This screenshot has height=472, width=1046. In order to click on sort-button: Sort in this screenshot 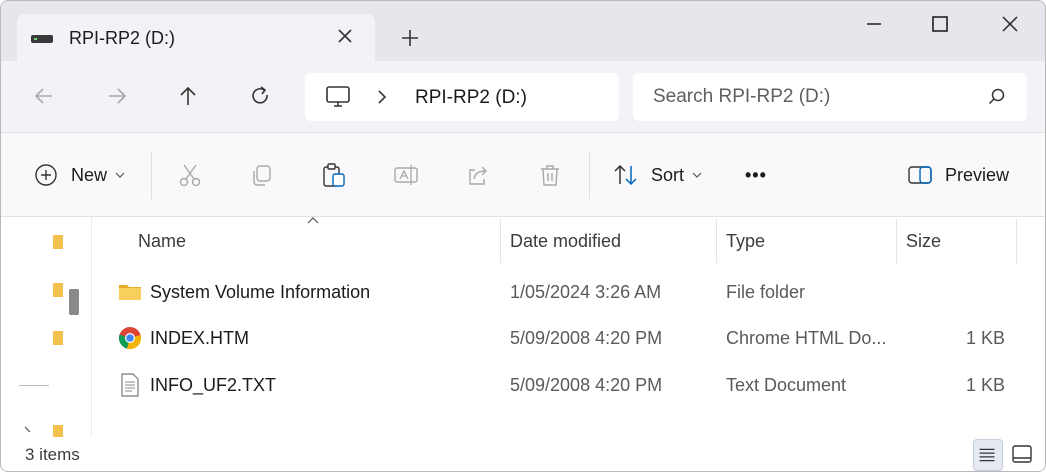, I will do `click(657, 175)`.